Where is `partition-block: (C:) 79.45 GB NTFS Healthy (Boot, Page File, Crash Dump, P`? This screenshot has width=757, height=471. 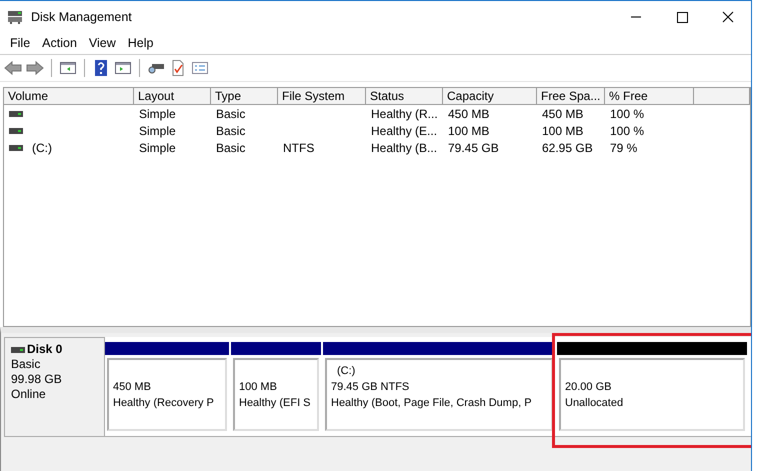
partition-block: (C:) 79.45 GB NTFS Healthy (Boot, Page File, Crash Dump, P is located at coordinates (439, 394).